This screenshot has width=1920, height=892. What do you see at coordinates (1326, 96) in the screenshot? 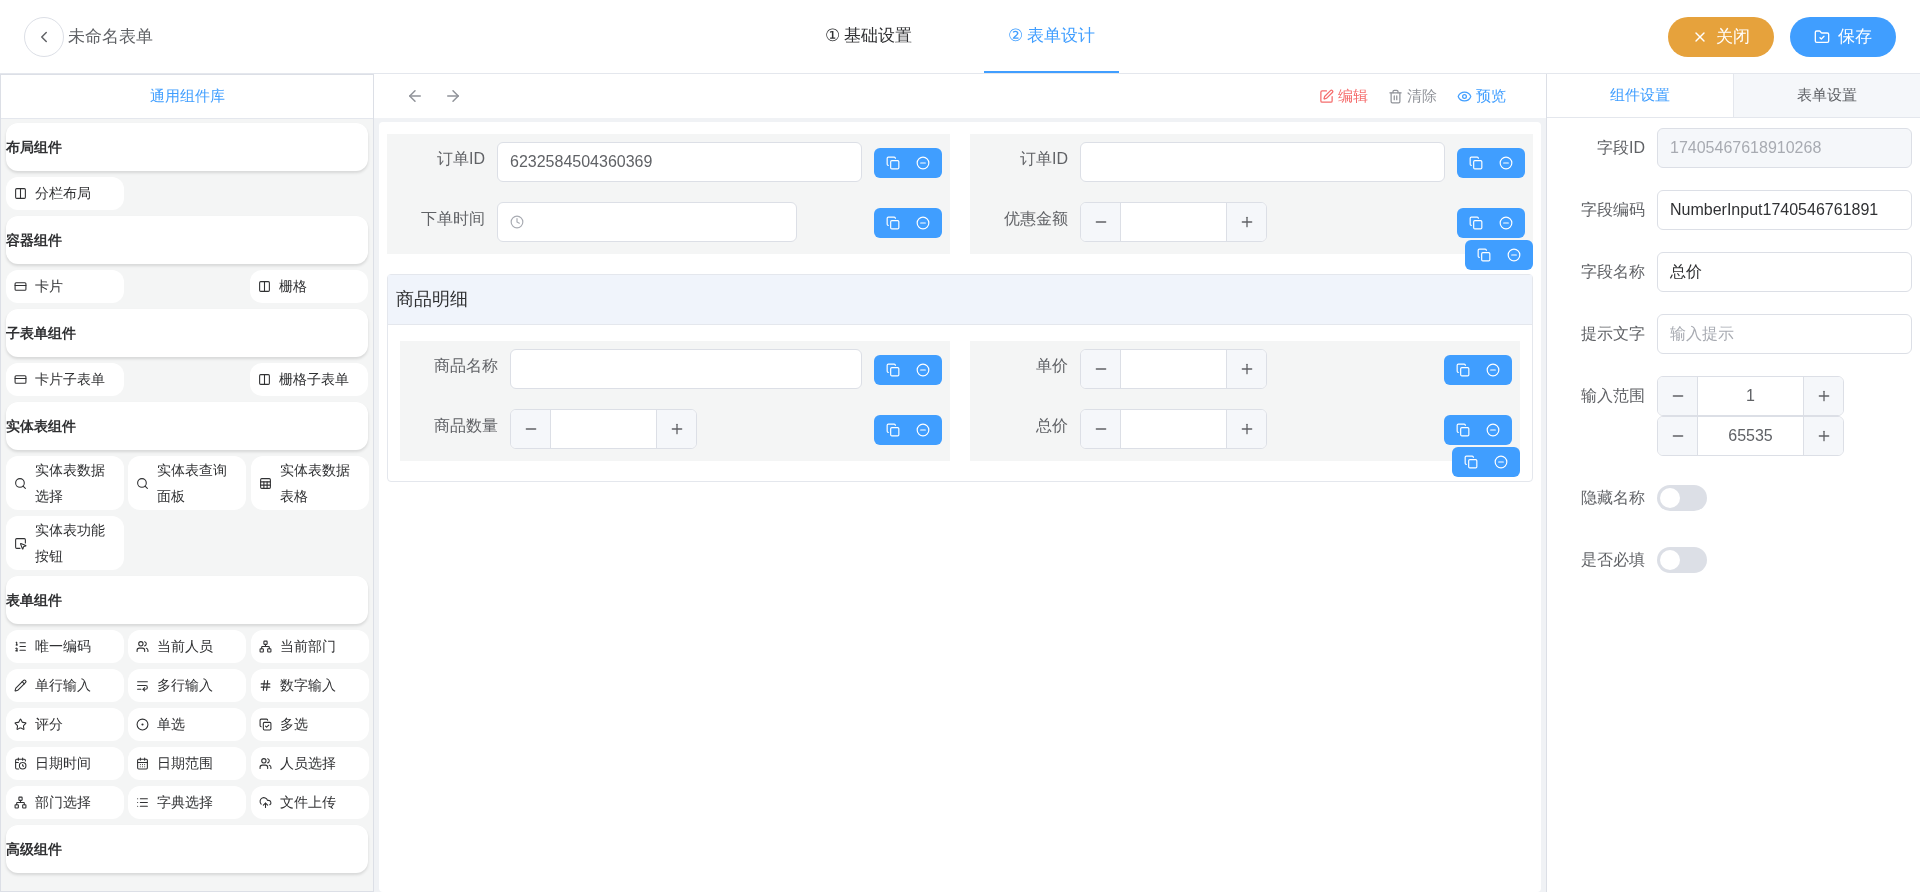
I see `pen-square-icon` at bounding box center [1326, 96].